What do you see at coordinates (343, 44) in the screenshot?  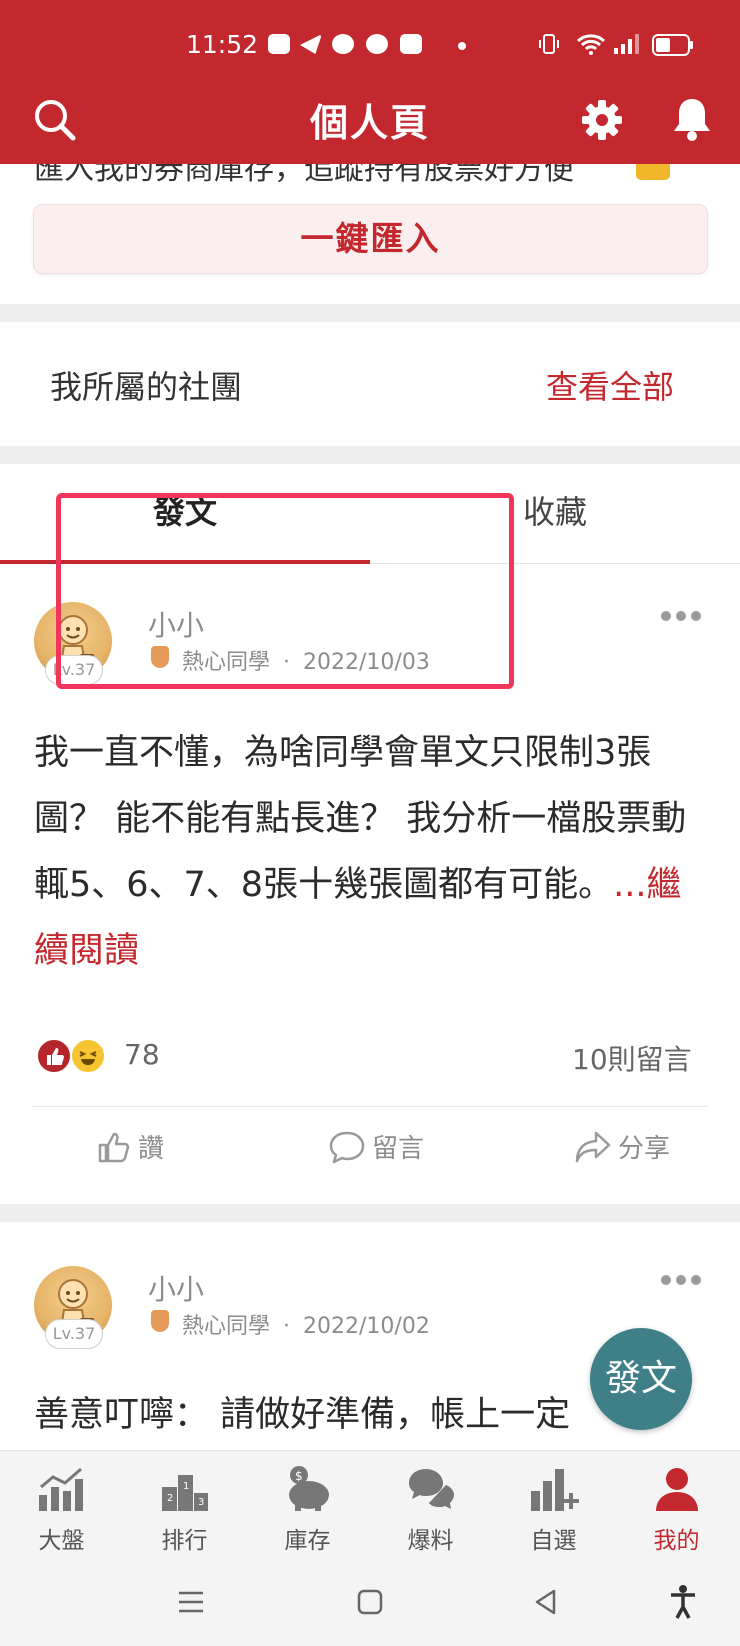 I see `line-icon` at bounding box center [343, 44].